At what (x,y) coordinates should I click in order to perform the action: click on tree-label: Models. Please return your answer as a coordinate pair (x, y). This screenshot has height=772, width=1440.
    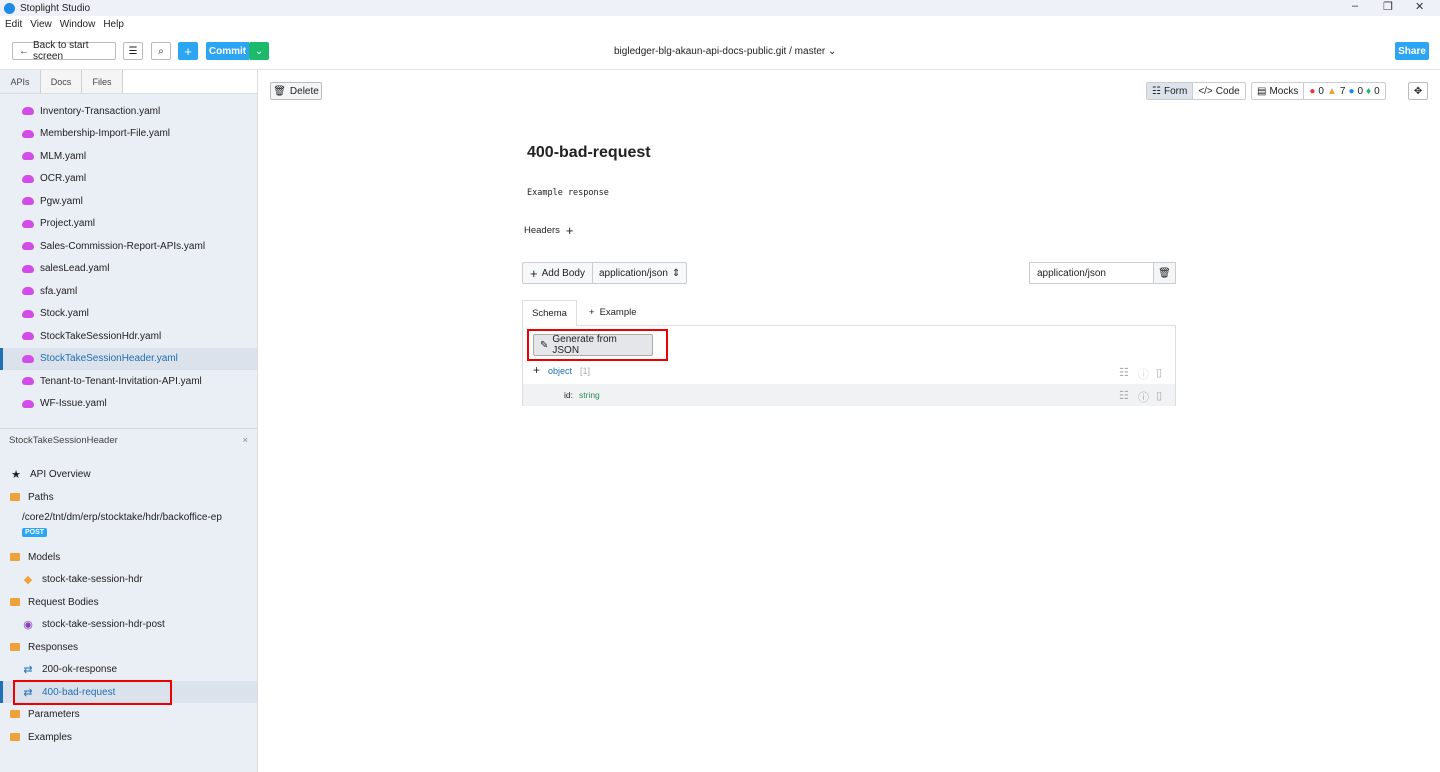
    Looking at the image, I should click on (44, 557).